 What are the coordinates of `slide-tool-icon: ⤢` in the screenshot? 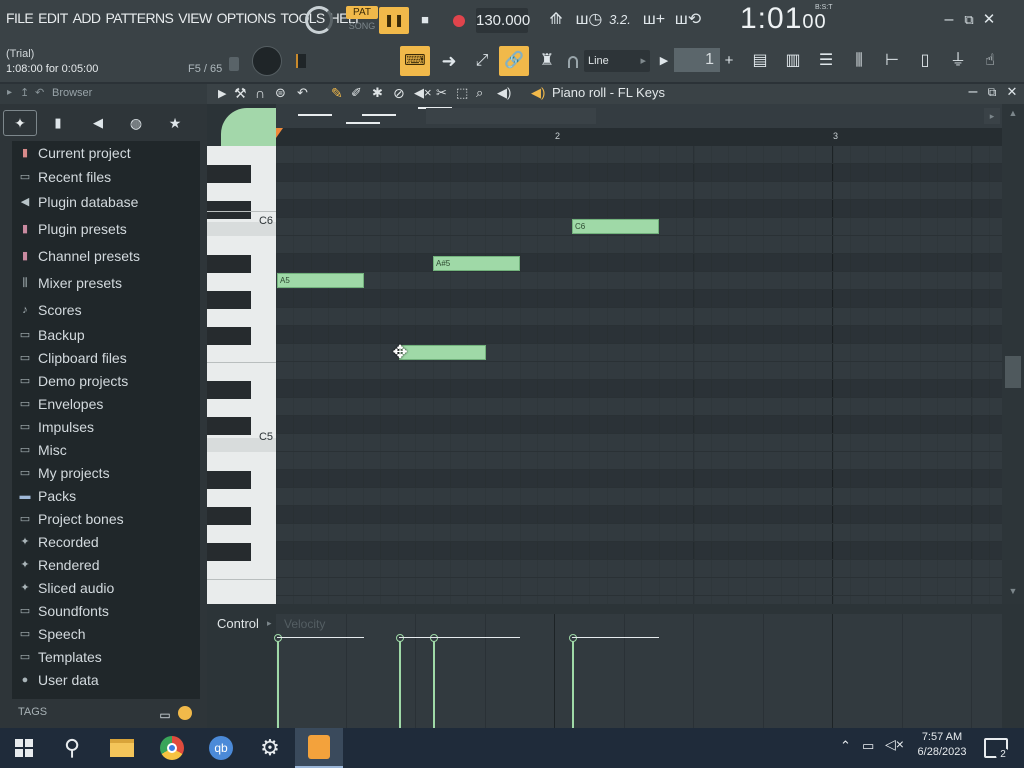 It's located at (482, 61).